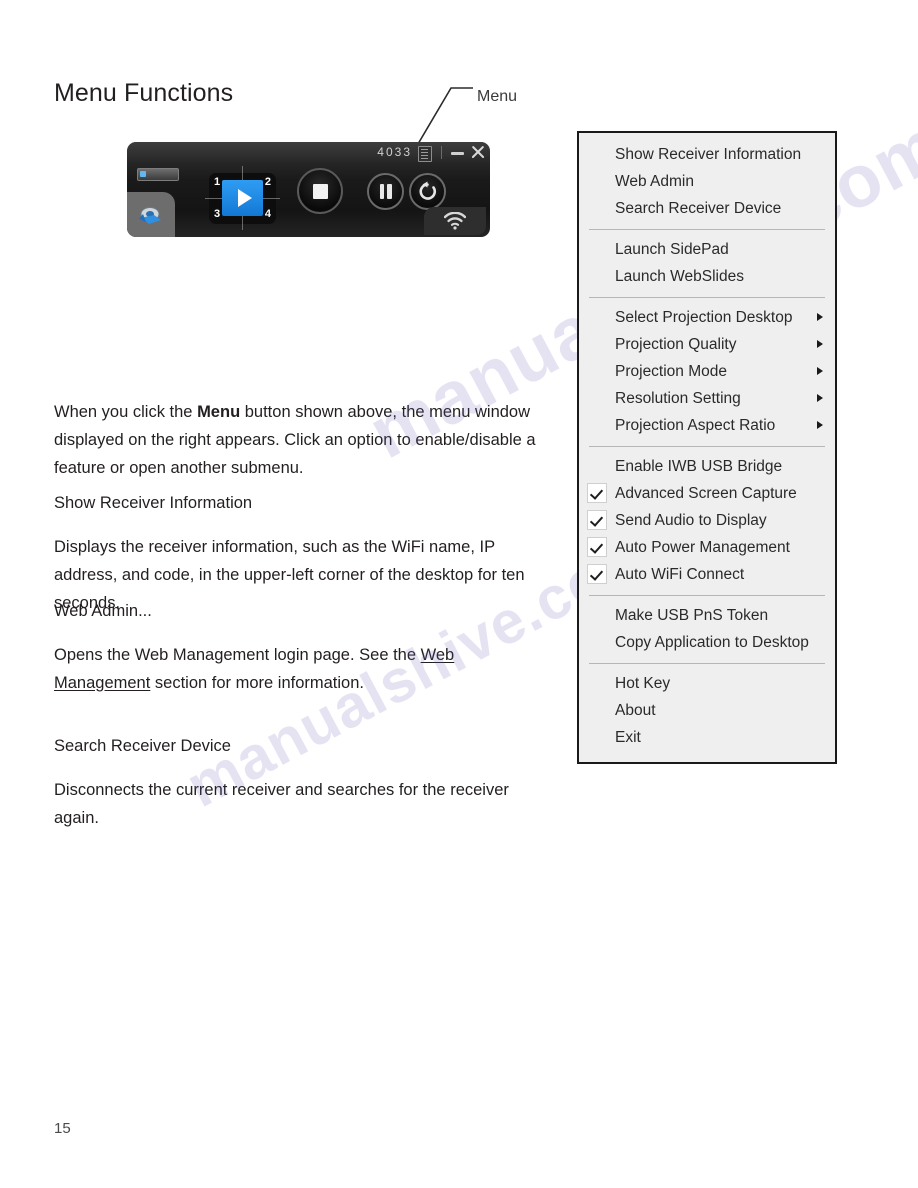 The width and height of the screenshot is (918, 1188). Describe the element at coordinates (692, 615) in the screenshot. I see `menu-item-label: Make USB PnS Token` at that location.